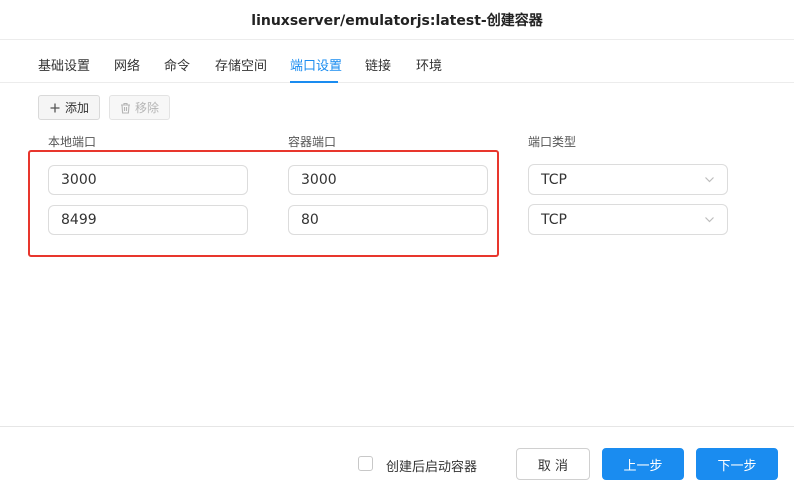  I want to click on active-tab-indicator, so click(314, 82).